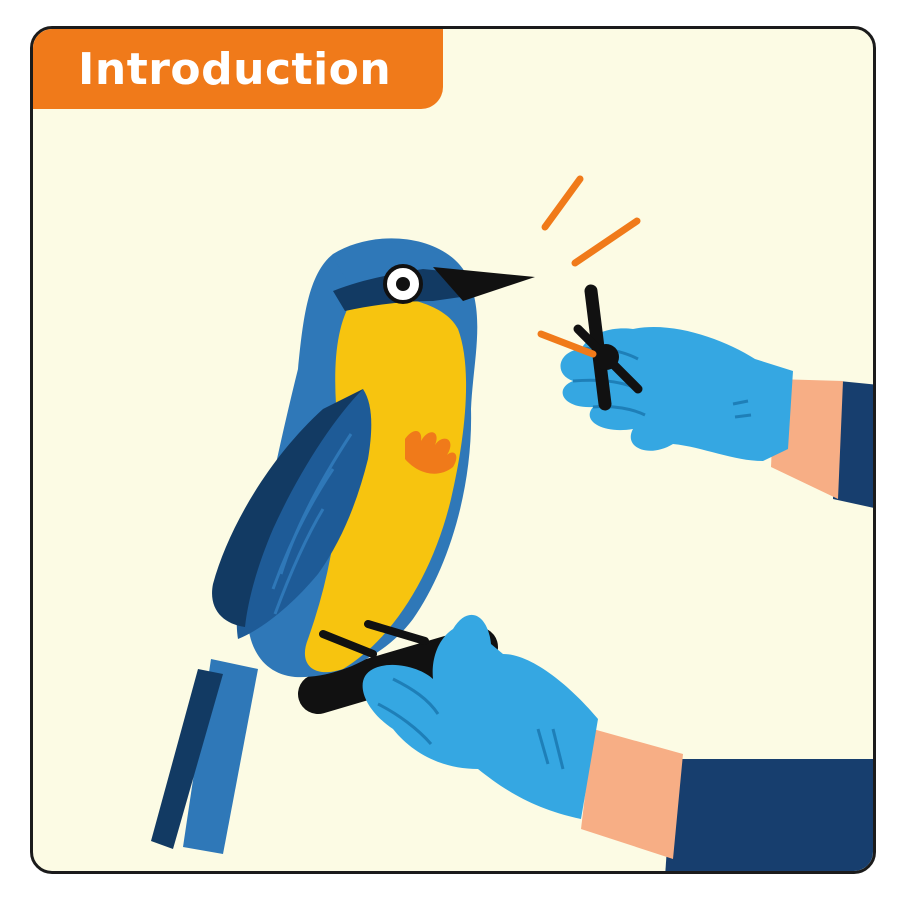 This screenshot has height=900, width=900. Describe the element at coordinates (204, 756) in the screenshot. I see `bird-tail` at that location.